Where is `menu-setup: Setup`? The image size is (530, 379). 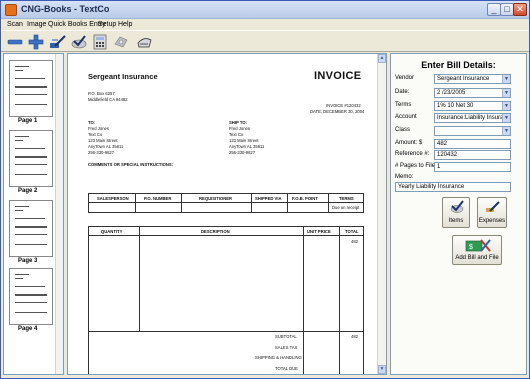
menu-setup: Setup is located at coordinates (107, 24).